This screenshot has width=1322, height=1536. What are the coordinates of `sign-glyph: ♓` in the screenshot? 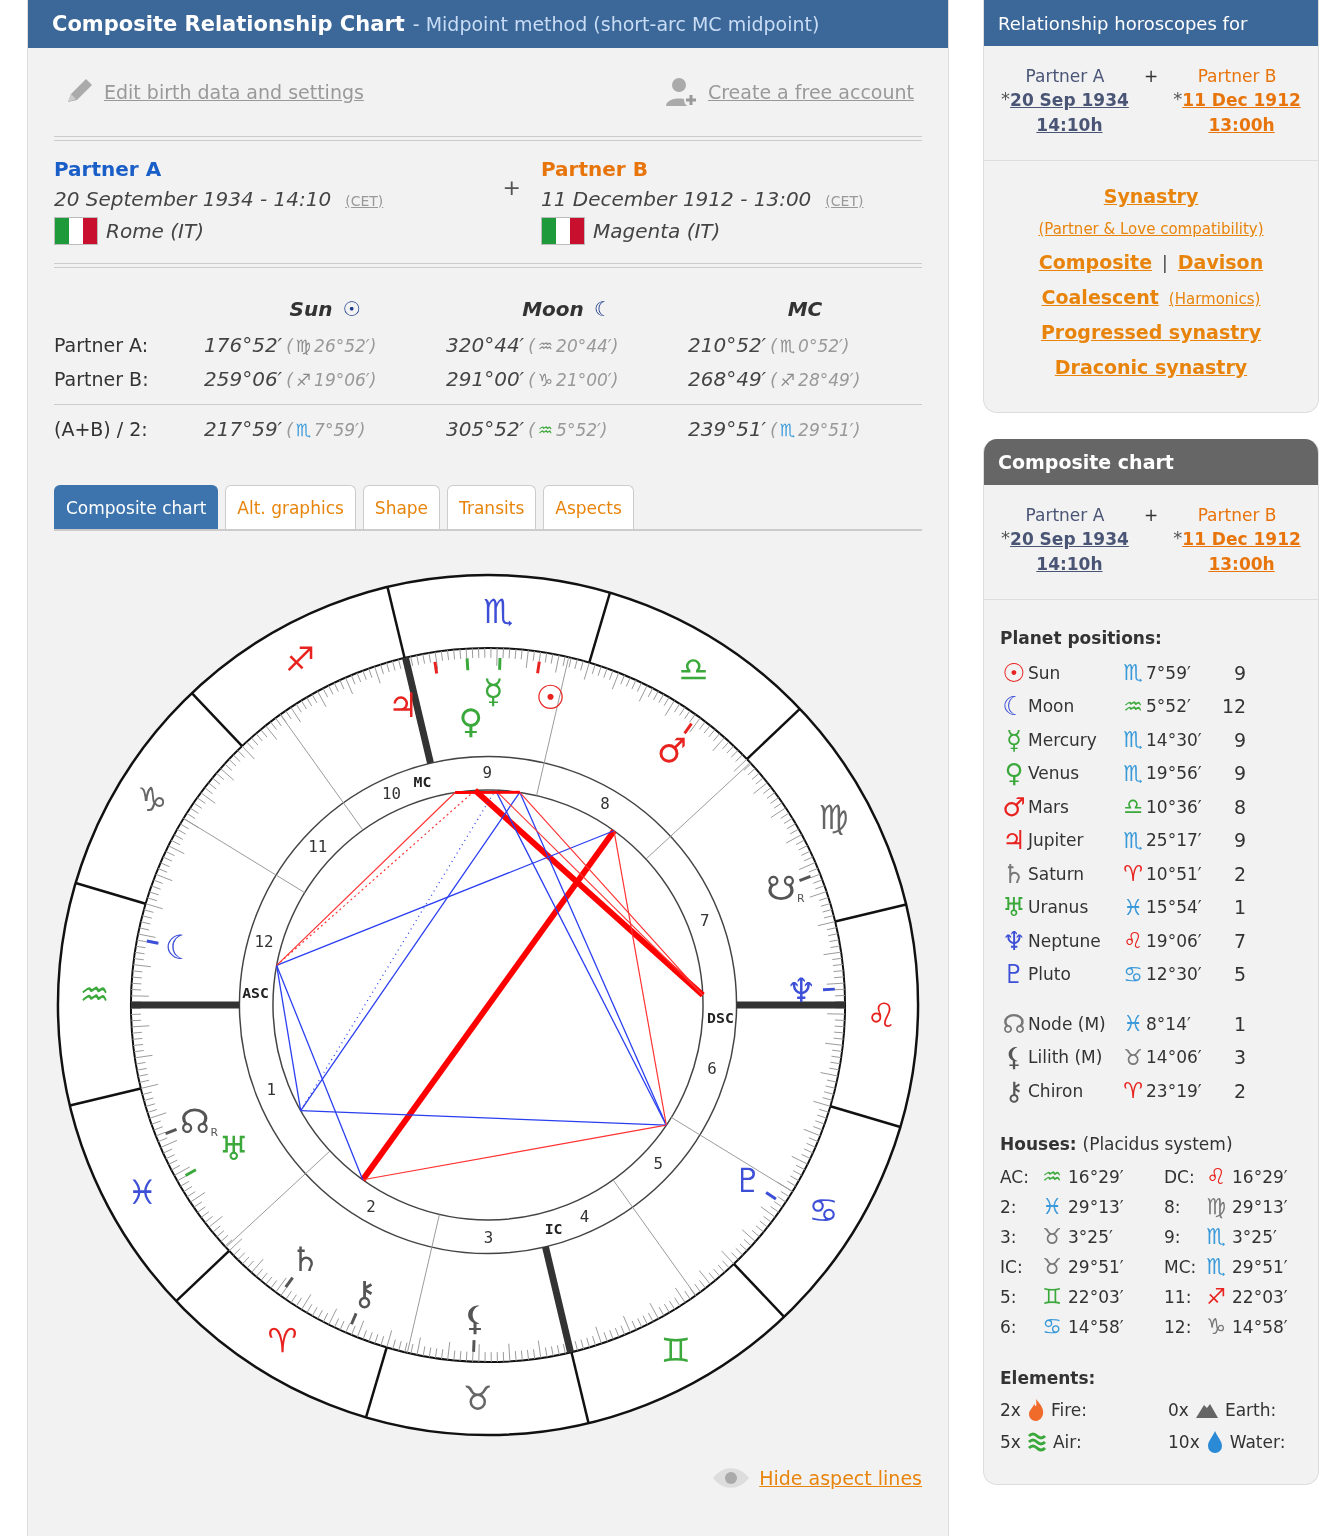 It's located at (1052, 1206).